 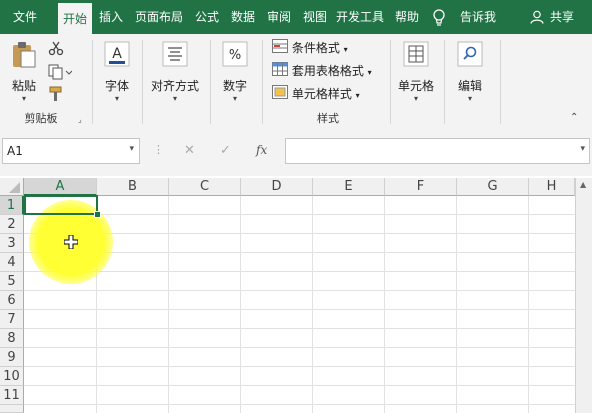 What do you see at coordinates (56, 95) in the screenshot?
I see `format-painter-icon` at bounding box center [56, 95].